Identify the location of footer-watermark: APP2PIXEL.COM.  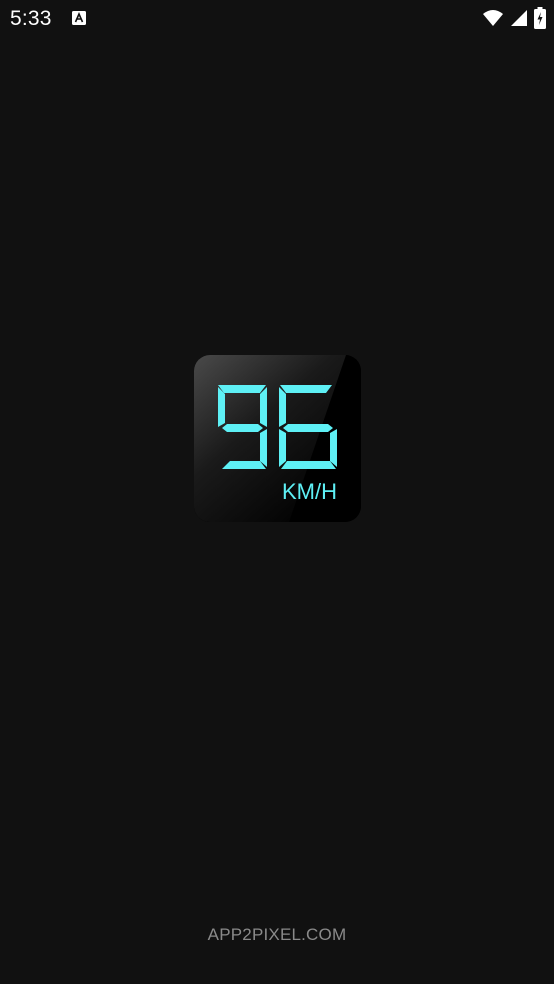
(277, 934).